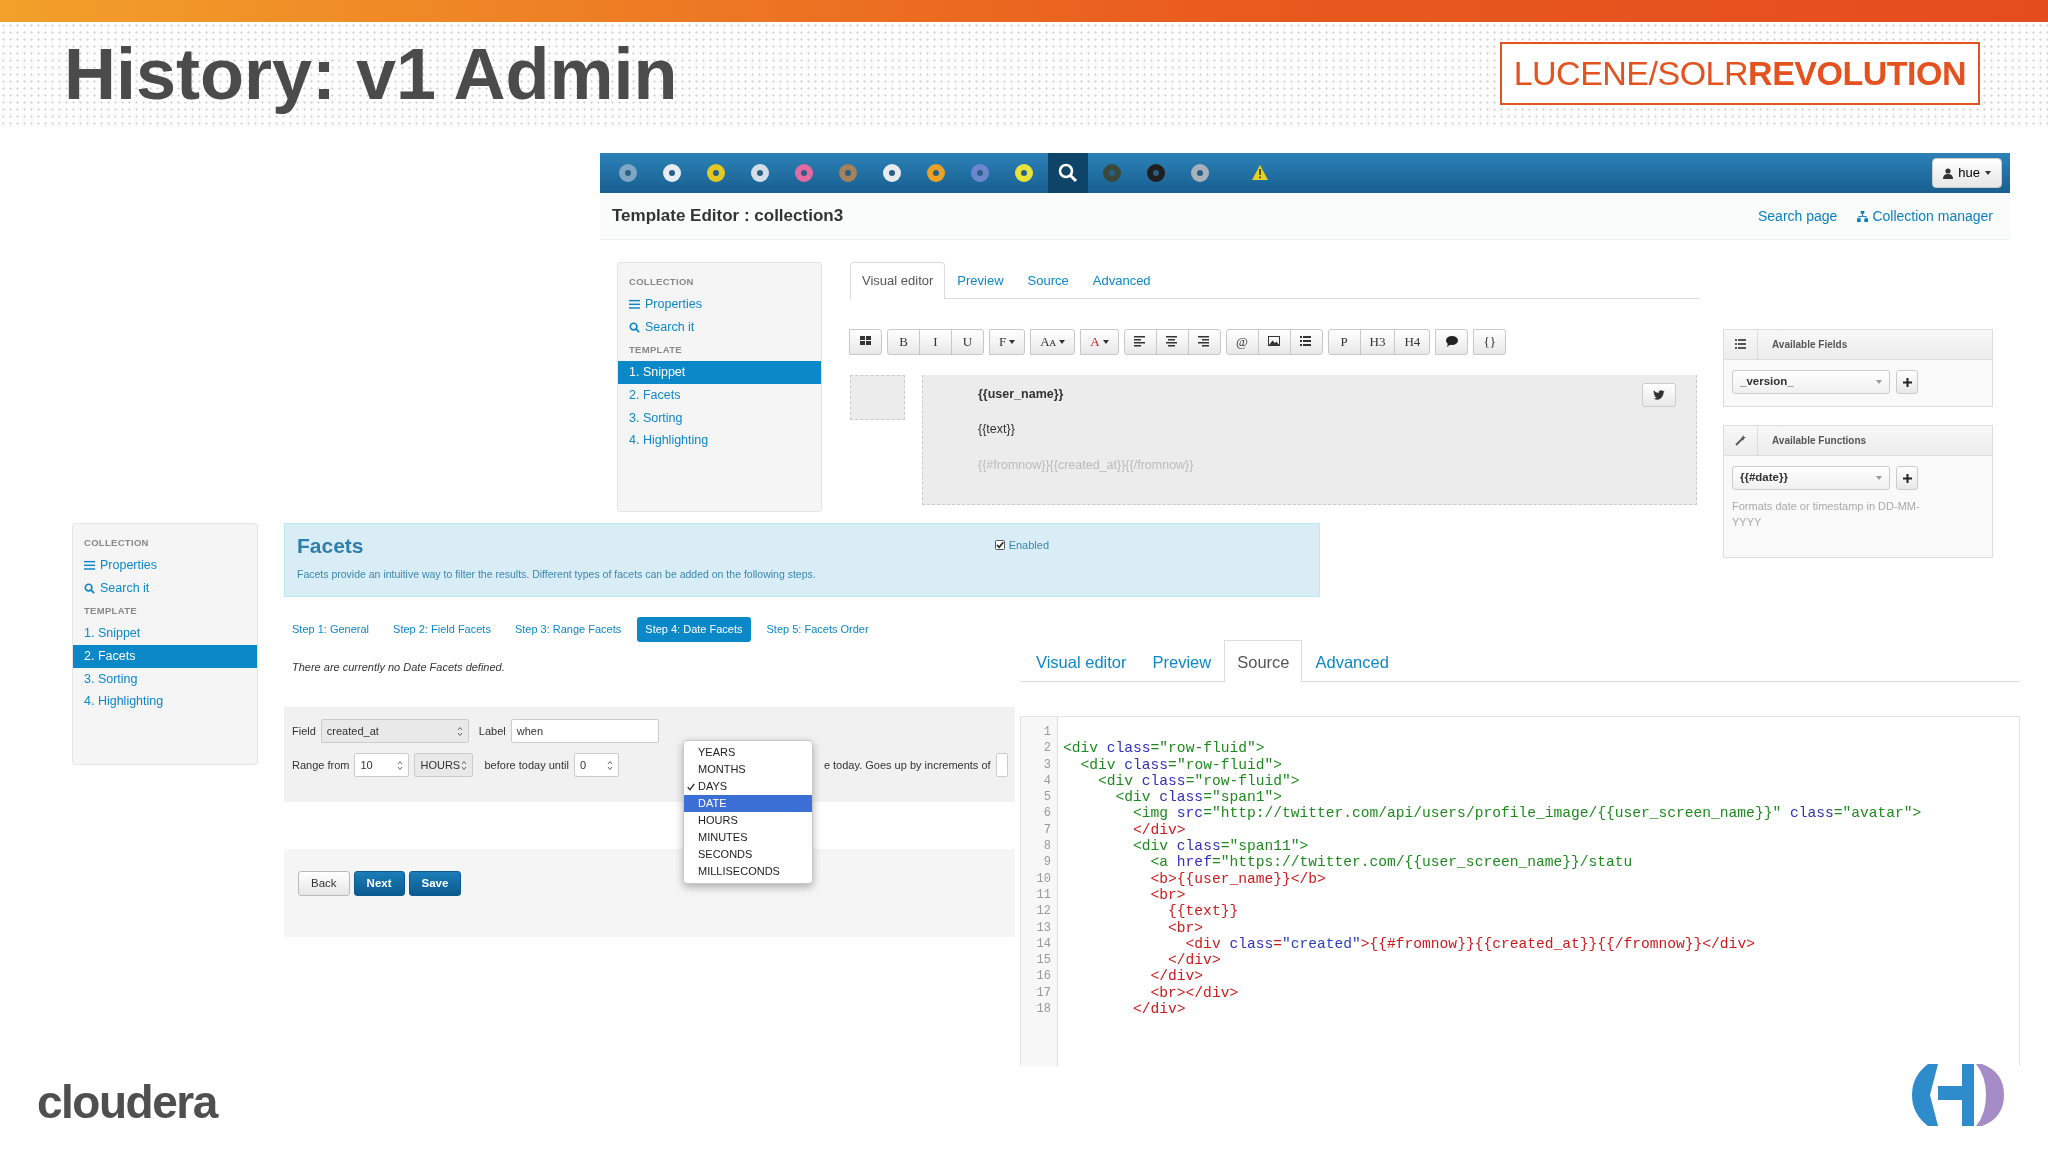 This screenshot has height=1152, width=2048. Describe the element at coordinates (1242, 341) in the screenshot. I see `toolbar-button: @` at that location.